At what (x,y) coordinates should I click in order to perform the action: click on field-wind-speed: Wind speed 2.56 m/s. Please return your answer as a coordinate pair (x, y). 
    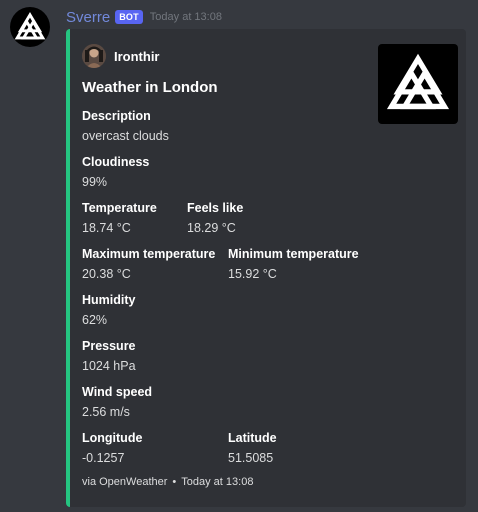
    Looking at the image, I should click on (117, 402).